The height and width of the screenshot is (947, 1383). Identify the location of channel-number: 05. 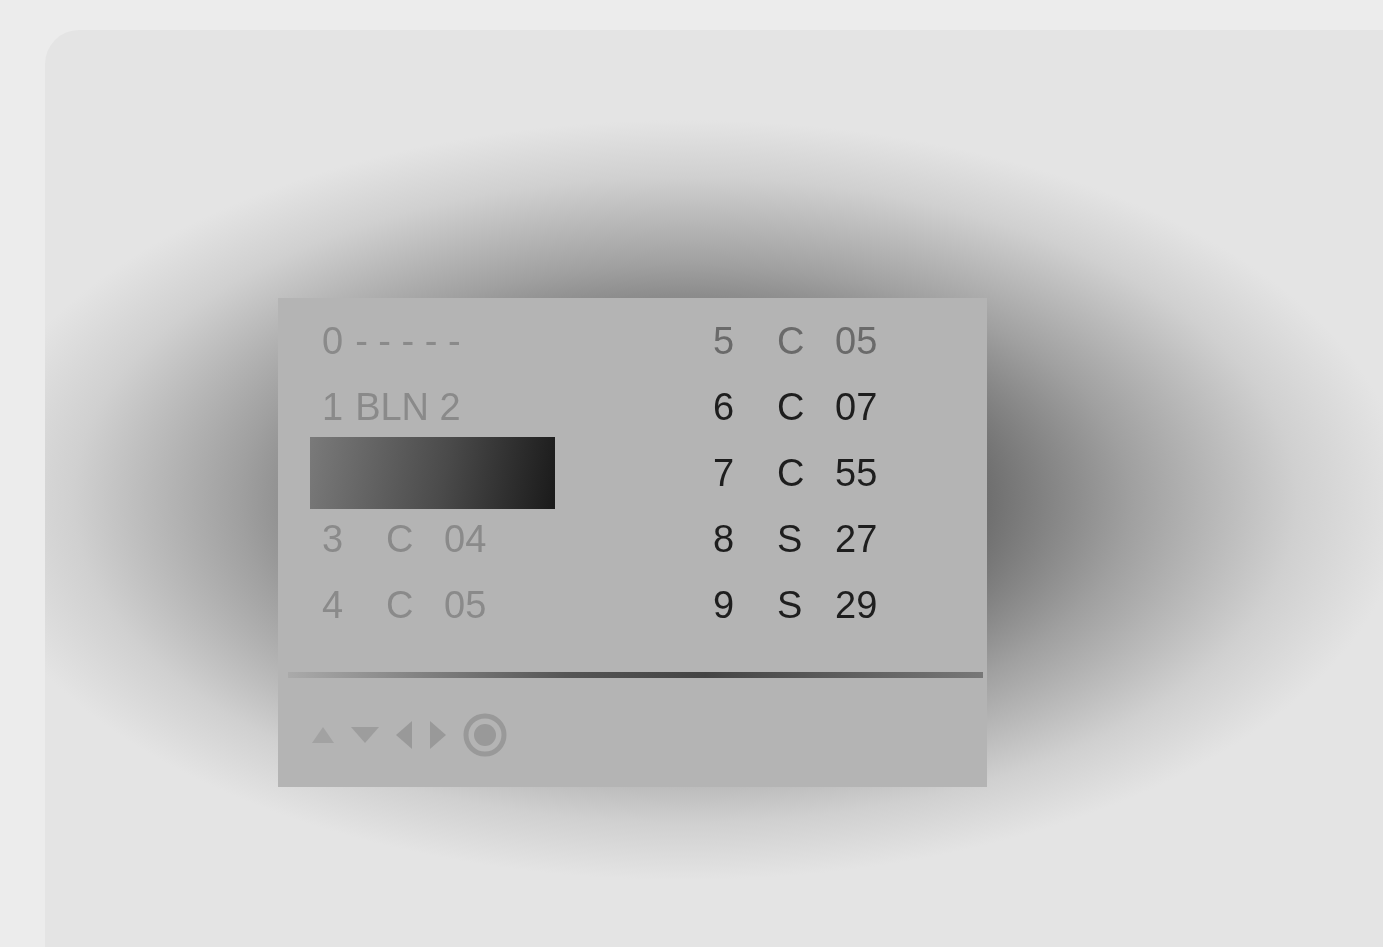
(856, 341).